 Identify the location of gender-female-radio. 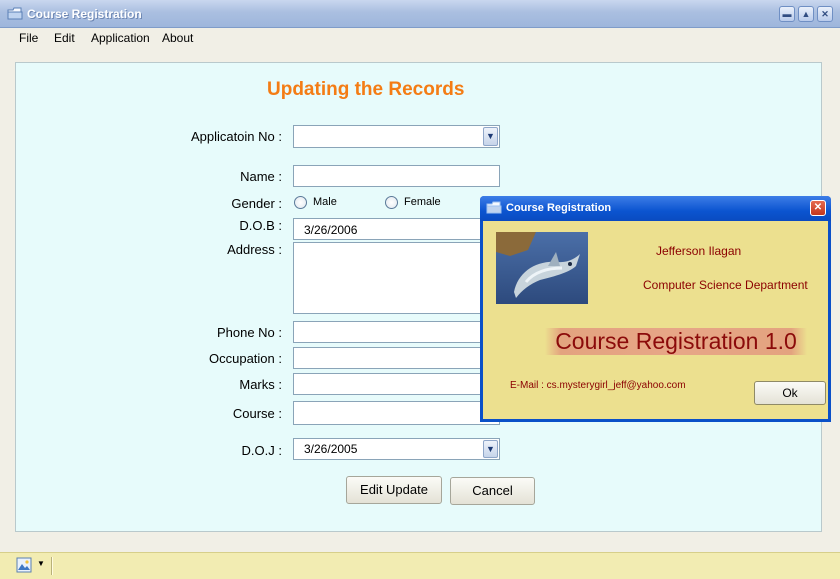
(391, 202).